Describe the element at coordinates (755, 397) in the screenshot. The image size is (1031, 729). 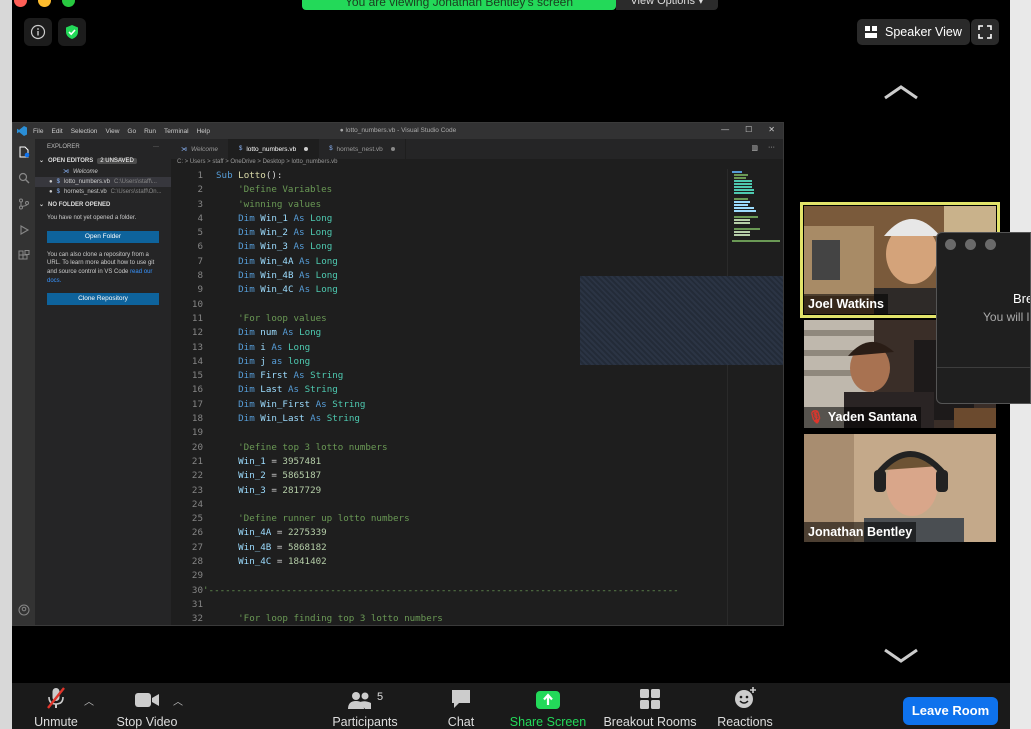
I see `code-minimap` at that location.